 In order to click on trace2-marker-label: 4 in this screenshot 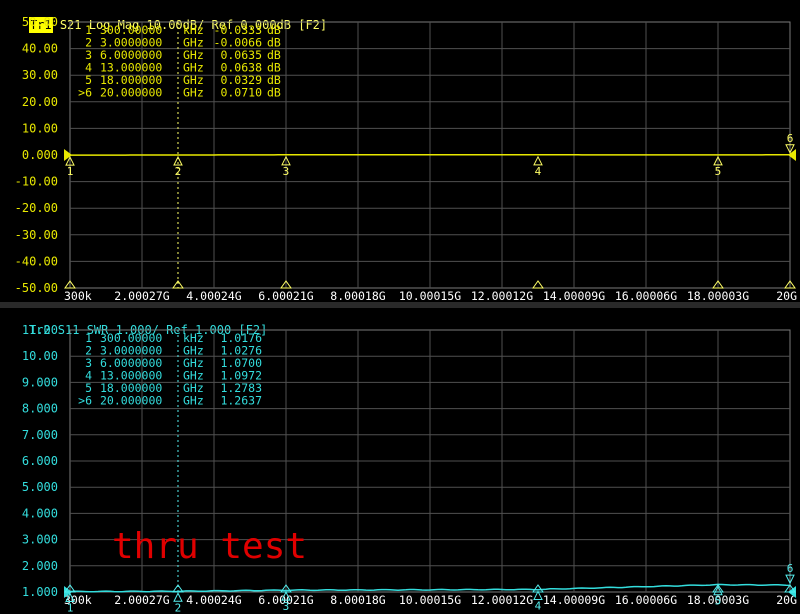, I will do `click(538, 605)`.